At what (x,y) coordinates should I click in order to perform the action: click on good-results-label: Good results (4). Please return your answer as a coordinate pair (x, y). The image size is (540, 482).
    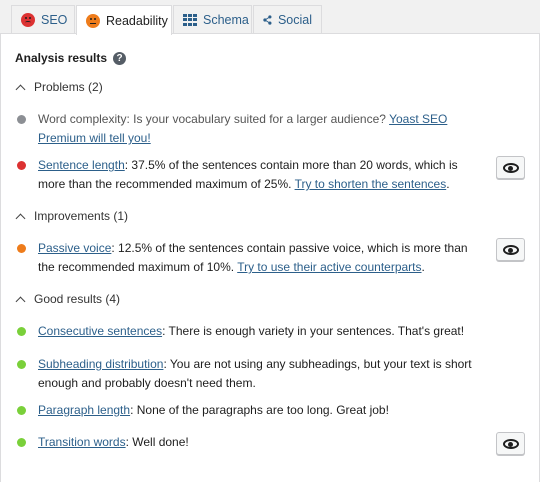
    Looking at the image, I should click on (77, 299).